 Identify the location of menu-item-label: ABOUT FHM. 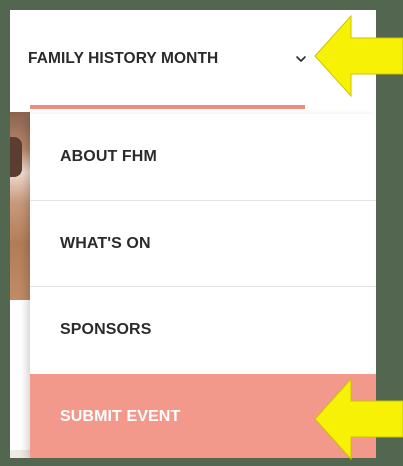
(108, 156).